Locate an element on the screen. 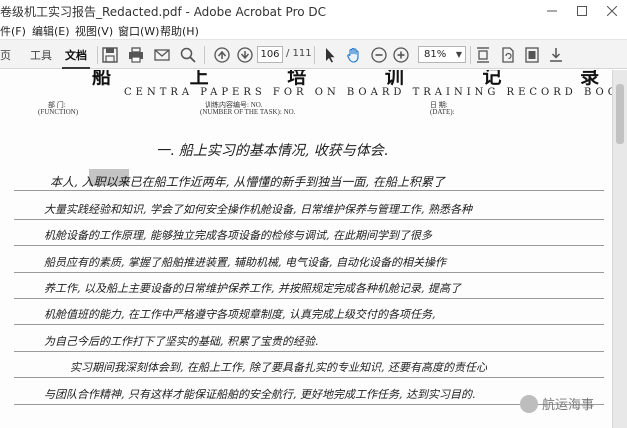 This screenshot has width=627, height=428. search-button is located at coordinates (188, 55).